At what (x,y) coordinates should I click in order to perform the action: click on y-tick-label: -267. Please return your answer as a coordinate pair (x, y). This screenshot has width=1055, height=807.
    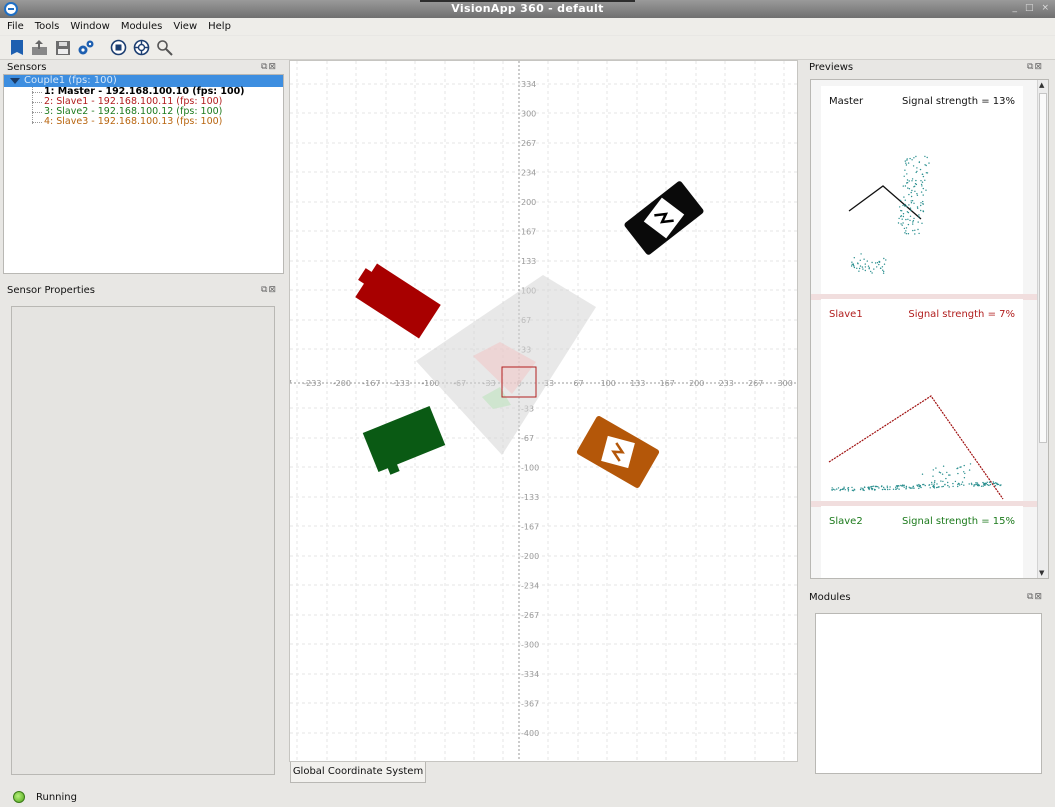
    Looking at the image, I should click on (530, 615).